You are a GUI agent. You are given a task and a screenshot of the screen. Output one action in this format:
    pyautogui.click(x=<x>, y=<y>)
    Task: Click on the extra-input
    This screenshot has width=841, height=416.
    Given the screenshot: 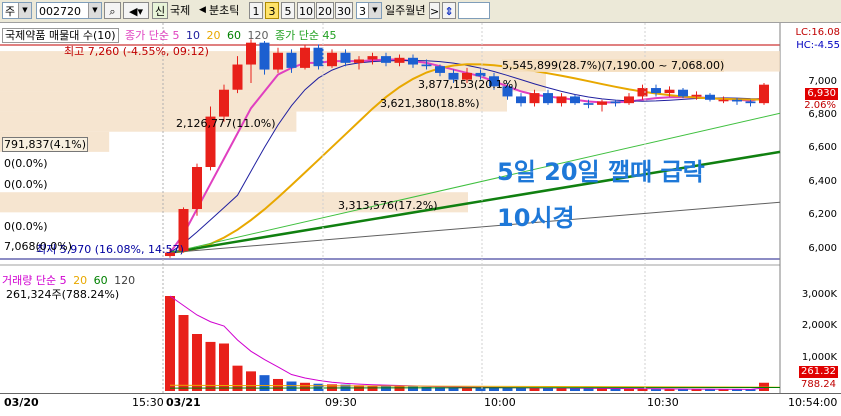 What is the action you would take?
    pyautogui.click(x=474, y=10)
    